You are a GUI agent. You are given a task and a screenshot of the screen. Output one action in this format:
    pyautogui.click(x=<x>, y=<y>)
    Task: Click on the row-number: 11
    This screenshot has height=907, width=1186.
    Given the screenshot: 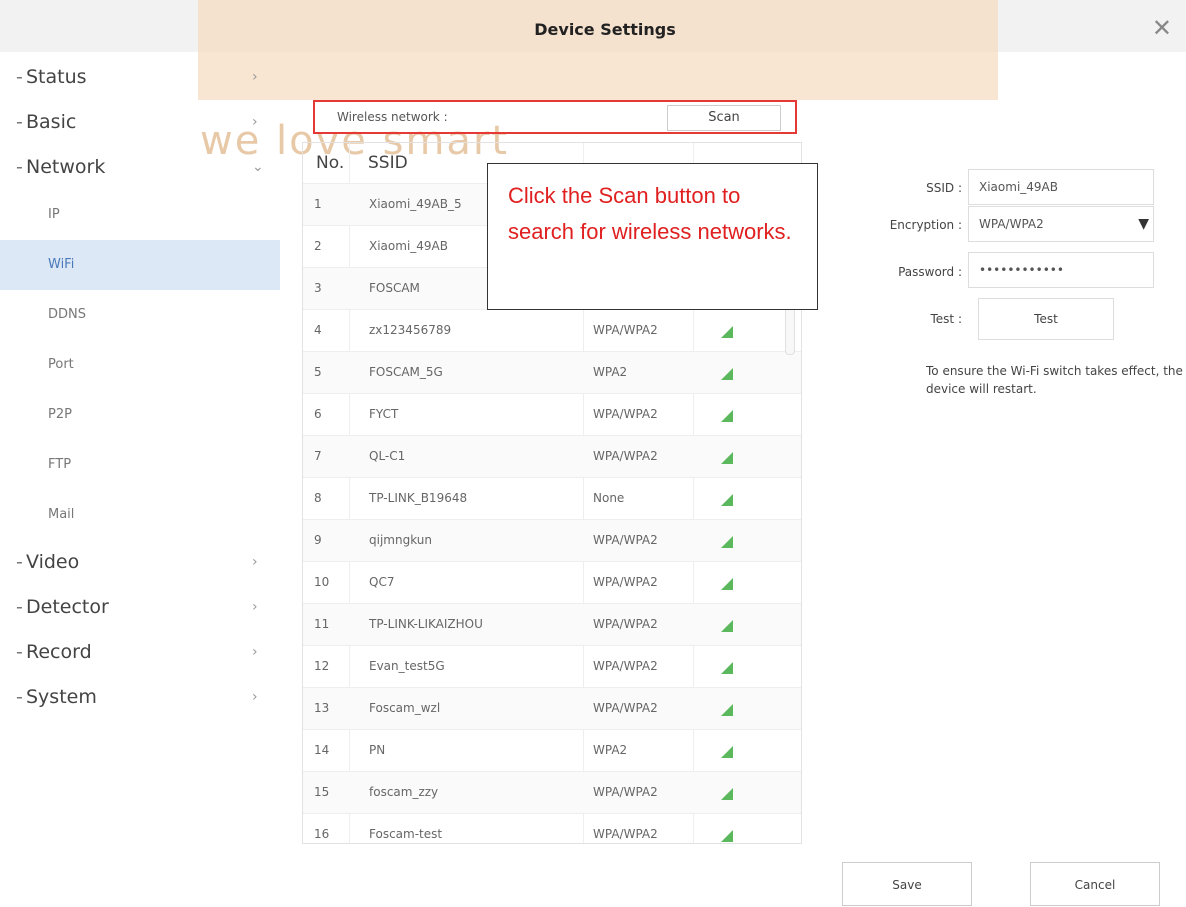 What is the action you would take?
    pyautogui.click(x=322, y=624)
    